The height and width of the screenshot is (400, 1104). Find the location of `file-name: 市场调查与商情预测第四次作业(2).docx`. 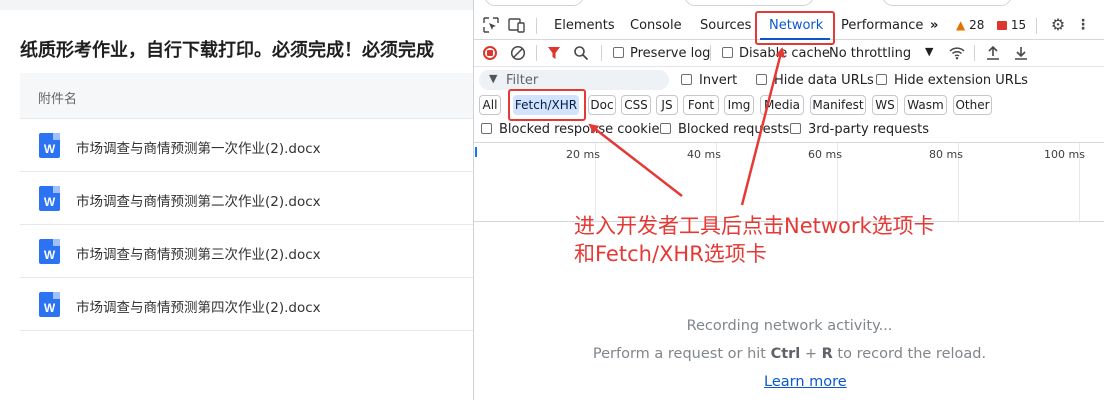

file-name: 市场调查与商情预测第四次作业(2).docx is located at coordinates (198, 306).